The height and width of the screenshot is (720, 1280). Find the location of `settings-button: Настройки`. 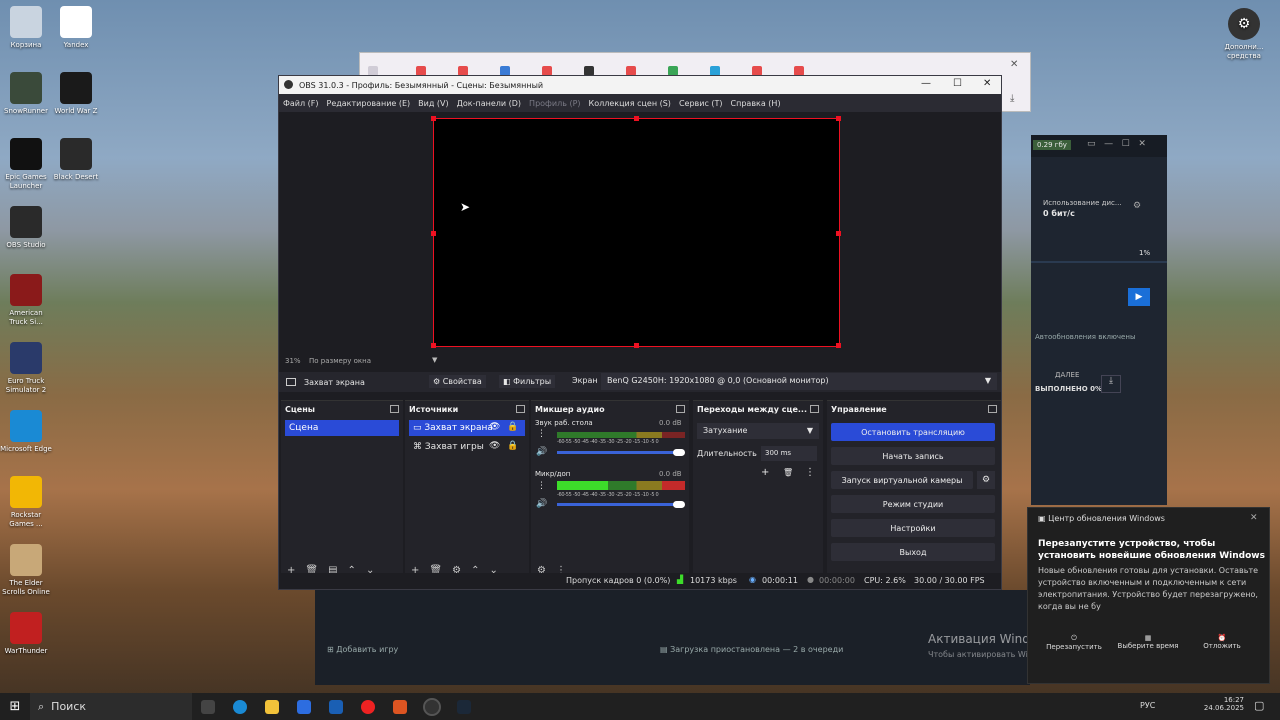

settings-button: Настройки is located at coordinates (913, 528).